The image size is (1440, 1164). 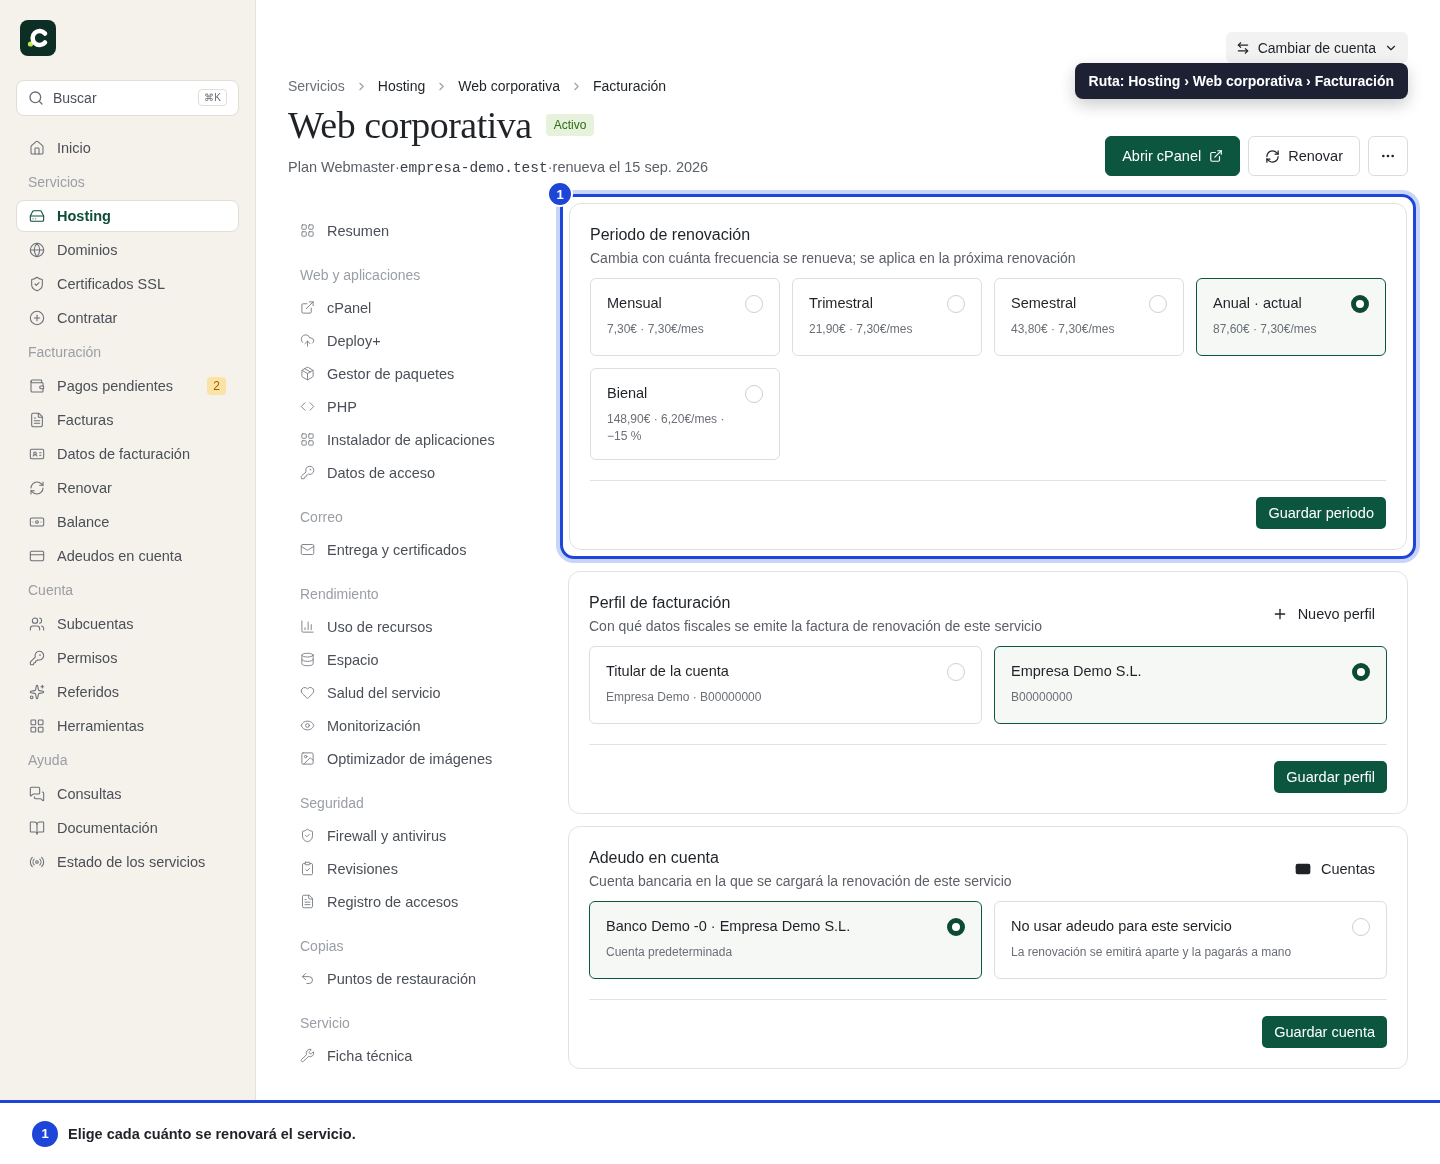 I want to click on option-detail: Empresa Demo · B00000000, so click(x=684, y=697).